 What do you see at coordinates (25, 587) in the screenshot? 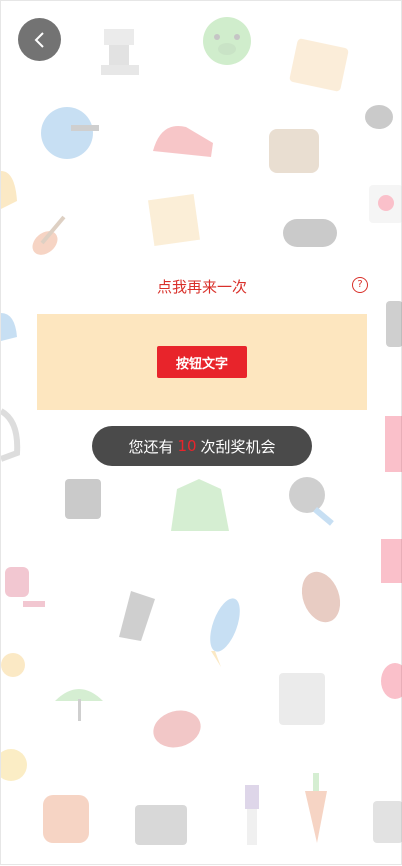
I see `vacuum-icon` at bounding box center [25, 587].